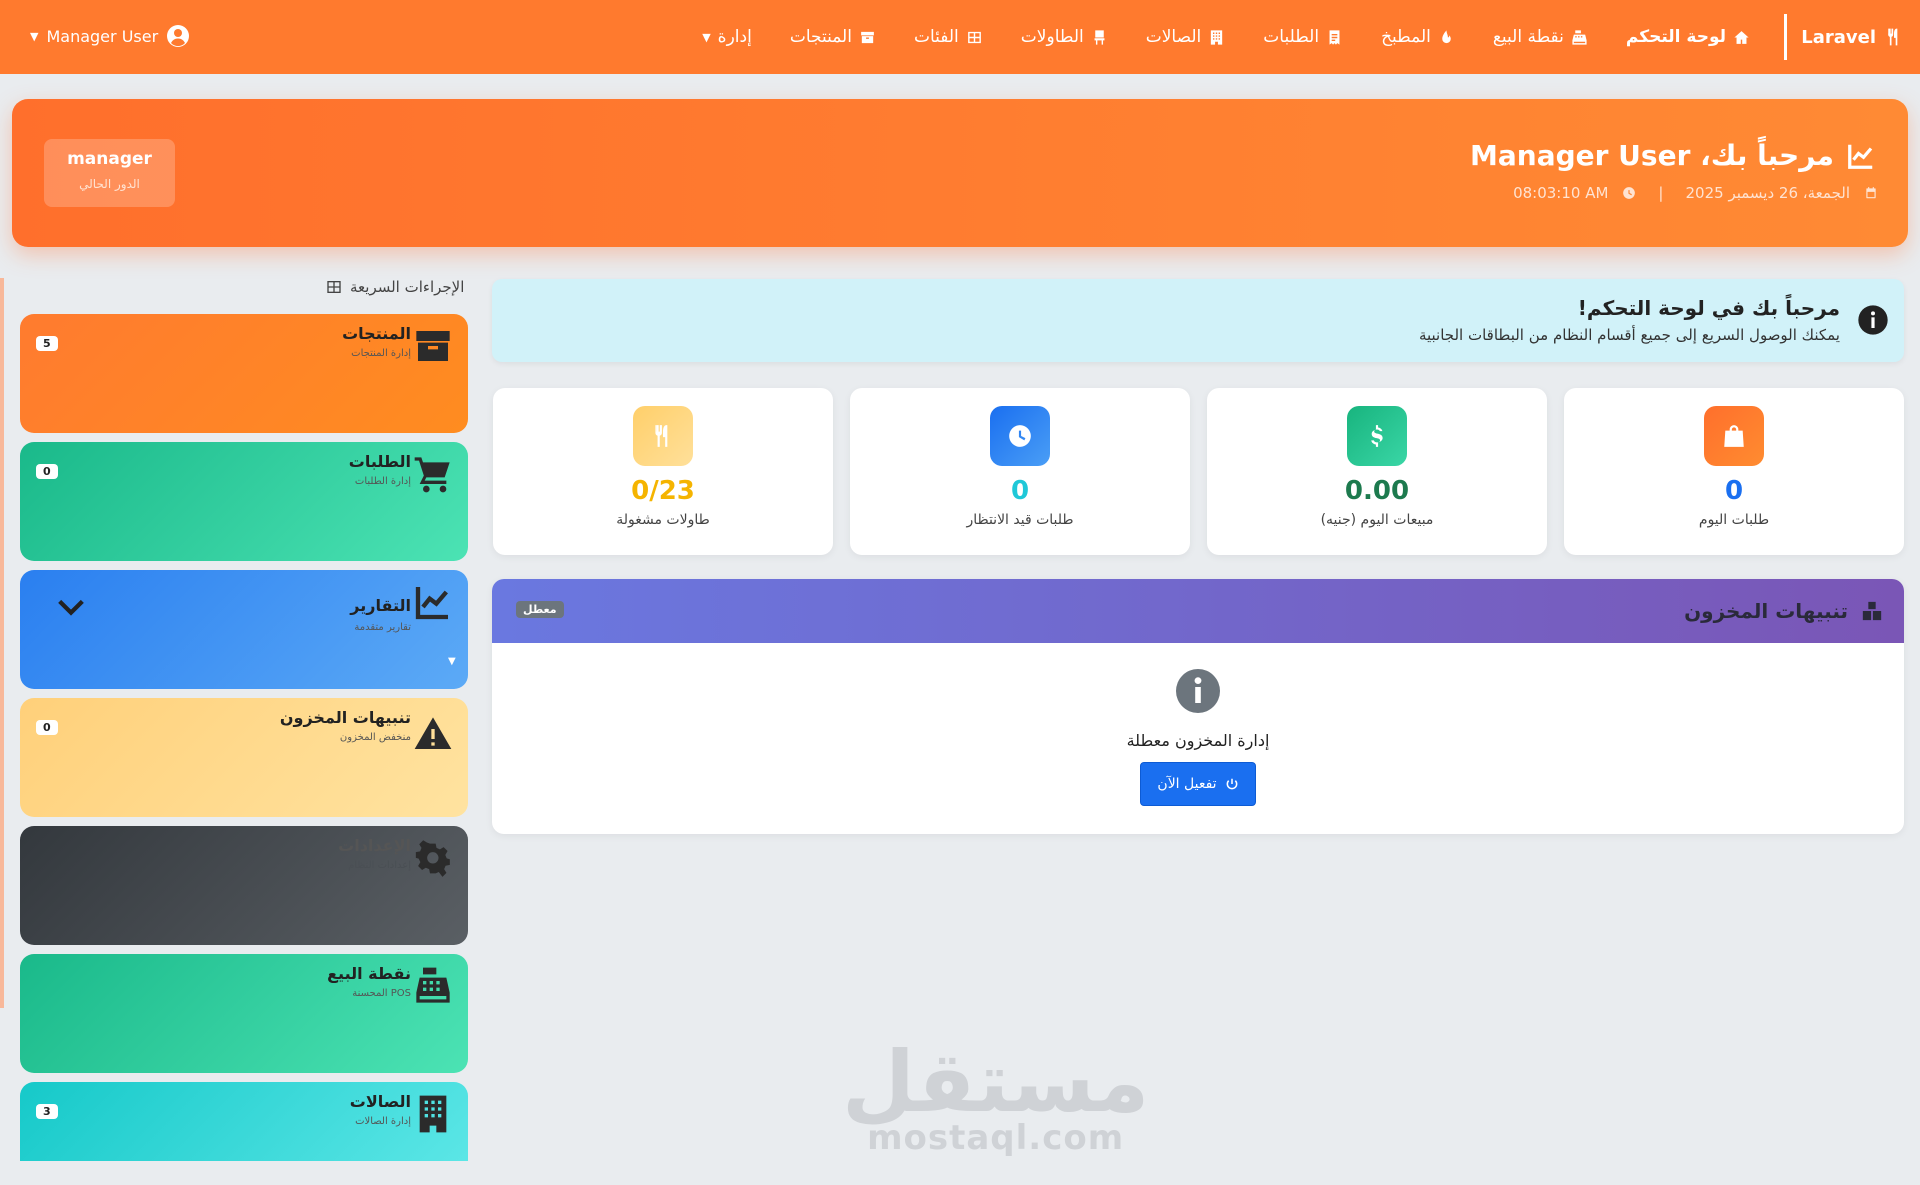 Image resolution: width=1920 pixels, height=1185 pixels. I want to click on nav-label: الطلبات, so click(1291, 37).